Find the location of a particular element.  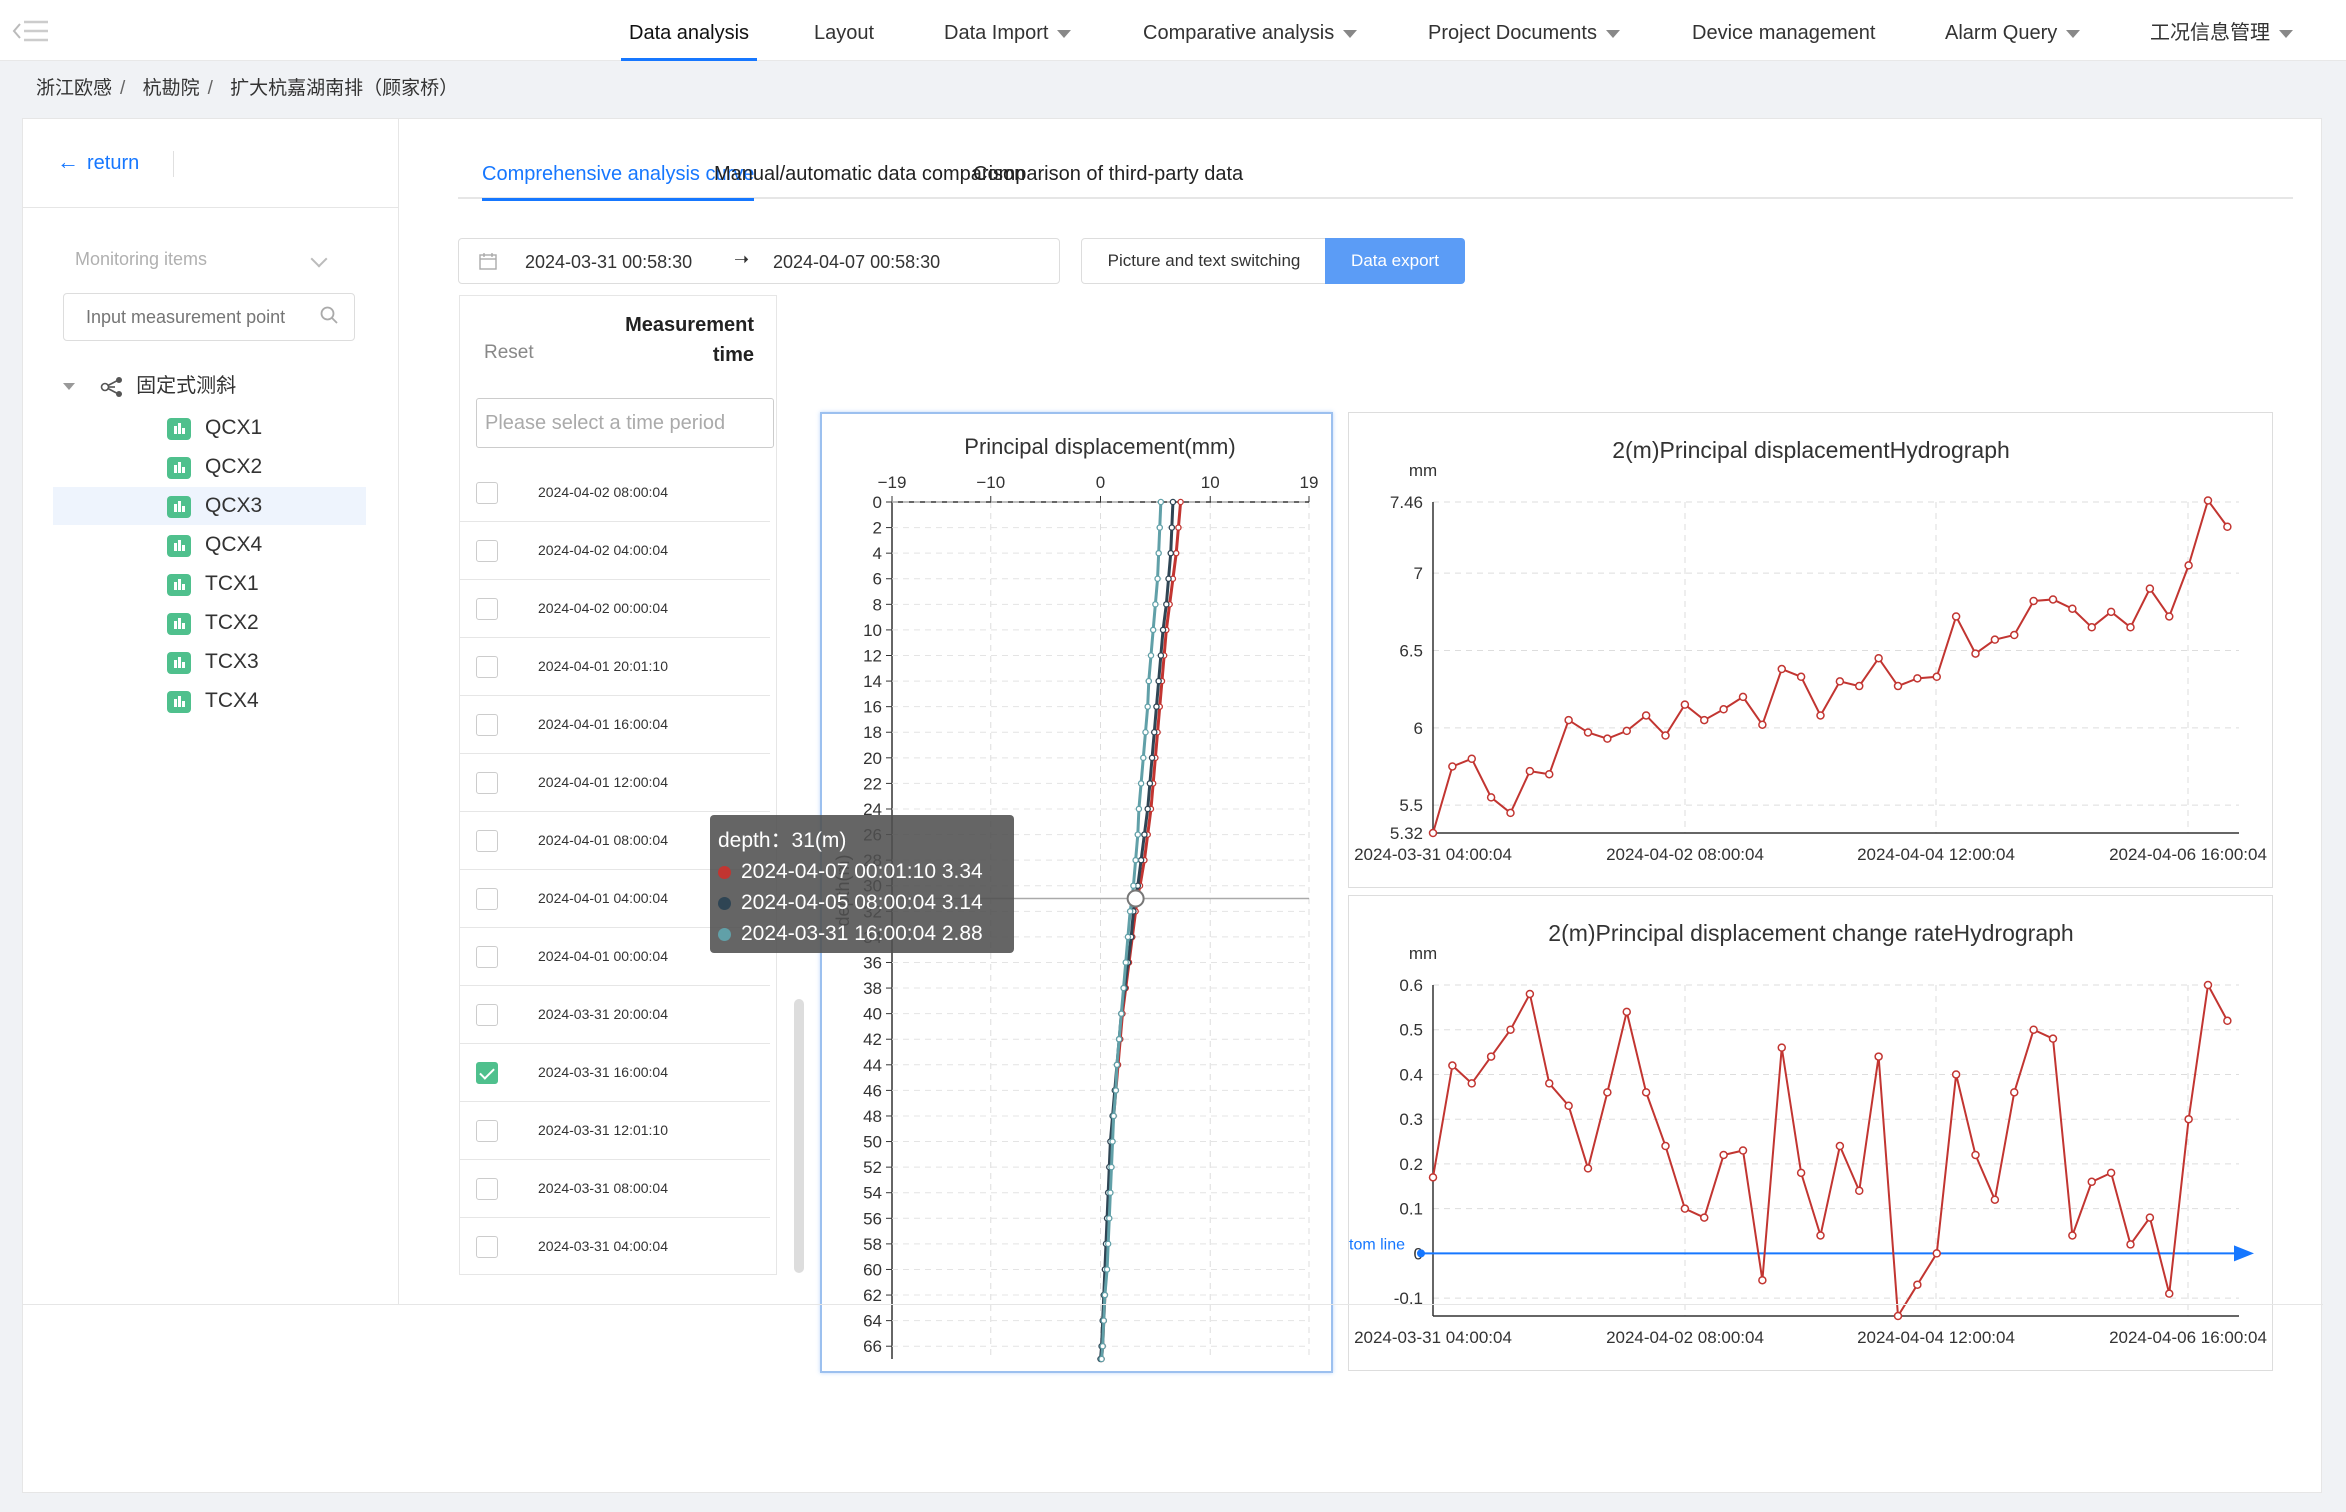

time-row: 2024-03-31 04:00:04 is located at coordinates (615, 1246).